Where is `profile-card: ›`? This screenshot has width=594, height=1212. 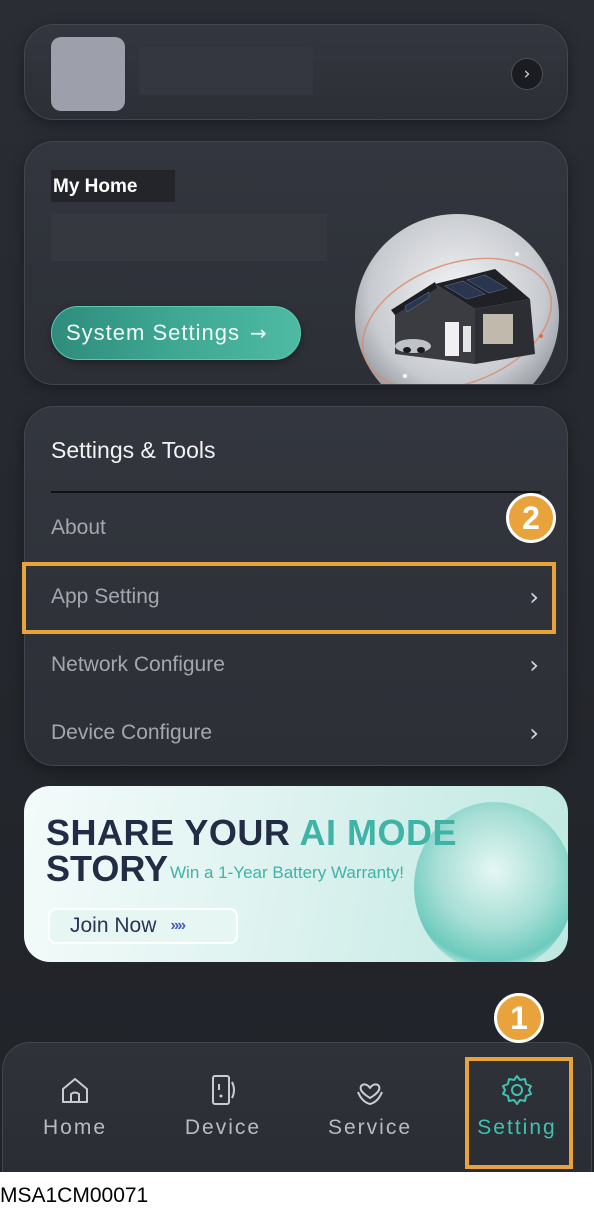 profile-card: › is located at coordinates (296, 72).